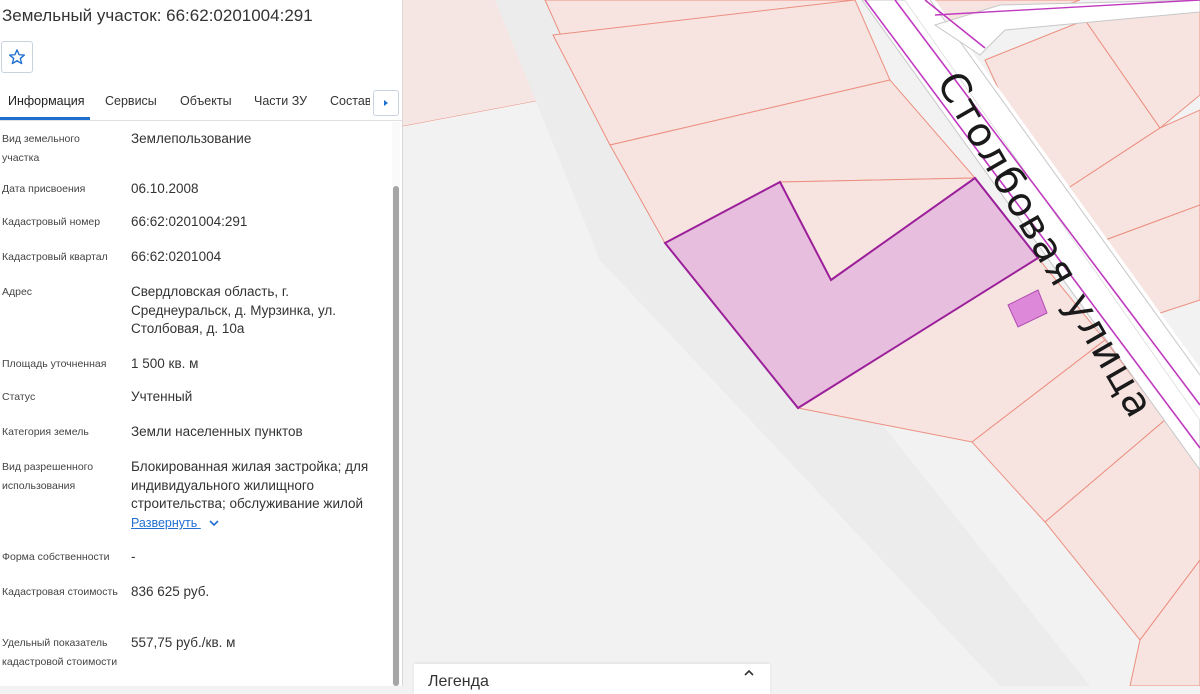 This screenshot has height=694, width=1200. Describe the element at coordinates (162, 396) in the screenshot. I see `field-value: Учтенный` at that location.